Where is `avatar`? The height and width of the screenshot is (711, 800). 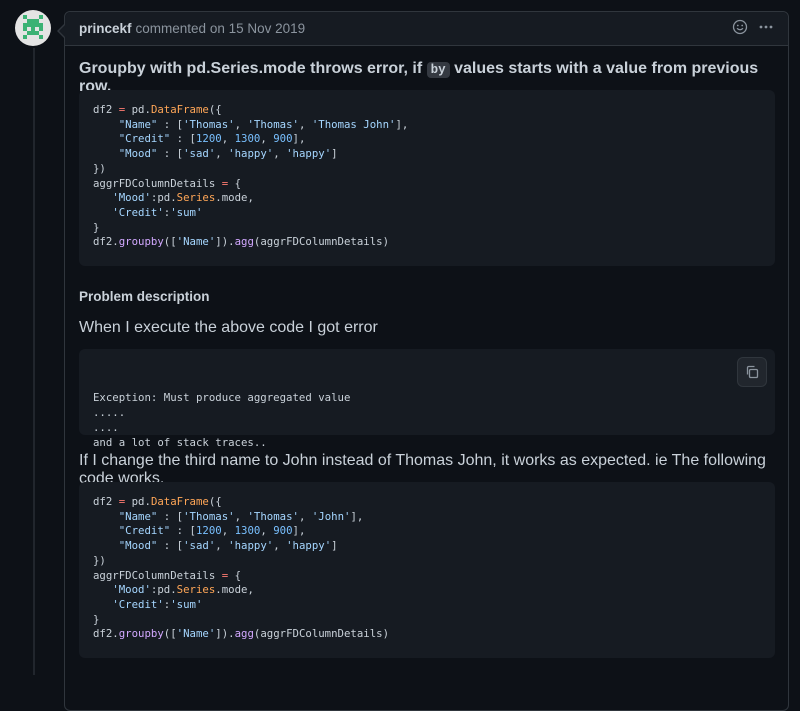 avatar is located at coordinates (33, 28).